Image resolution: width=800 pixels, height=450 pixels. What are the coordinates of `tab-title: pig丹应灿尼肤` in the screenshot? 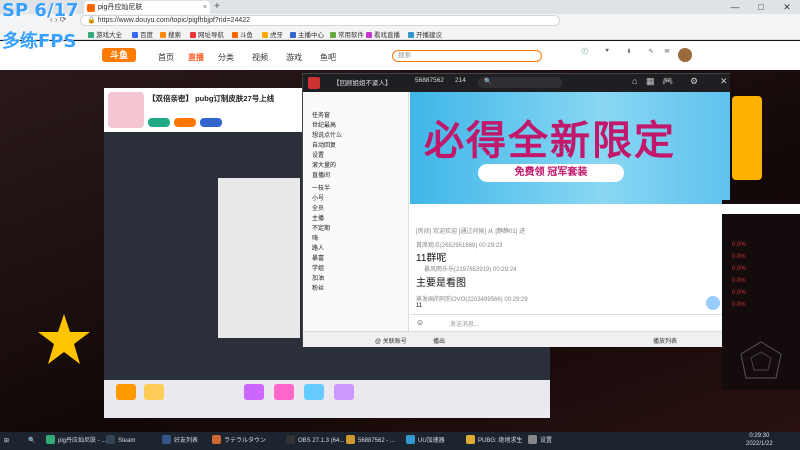 It's located at (120, 7).